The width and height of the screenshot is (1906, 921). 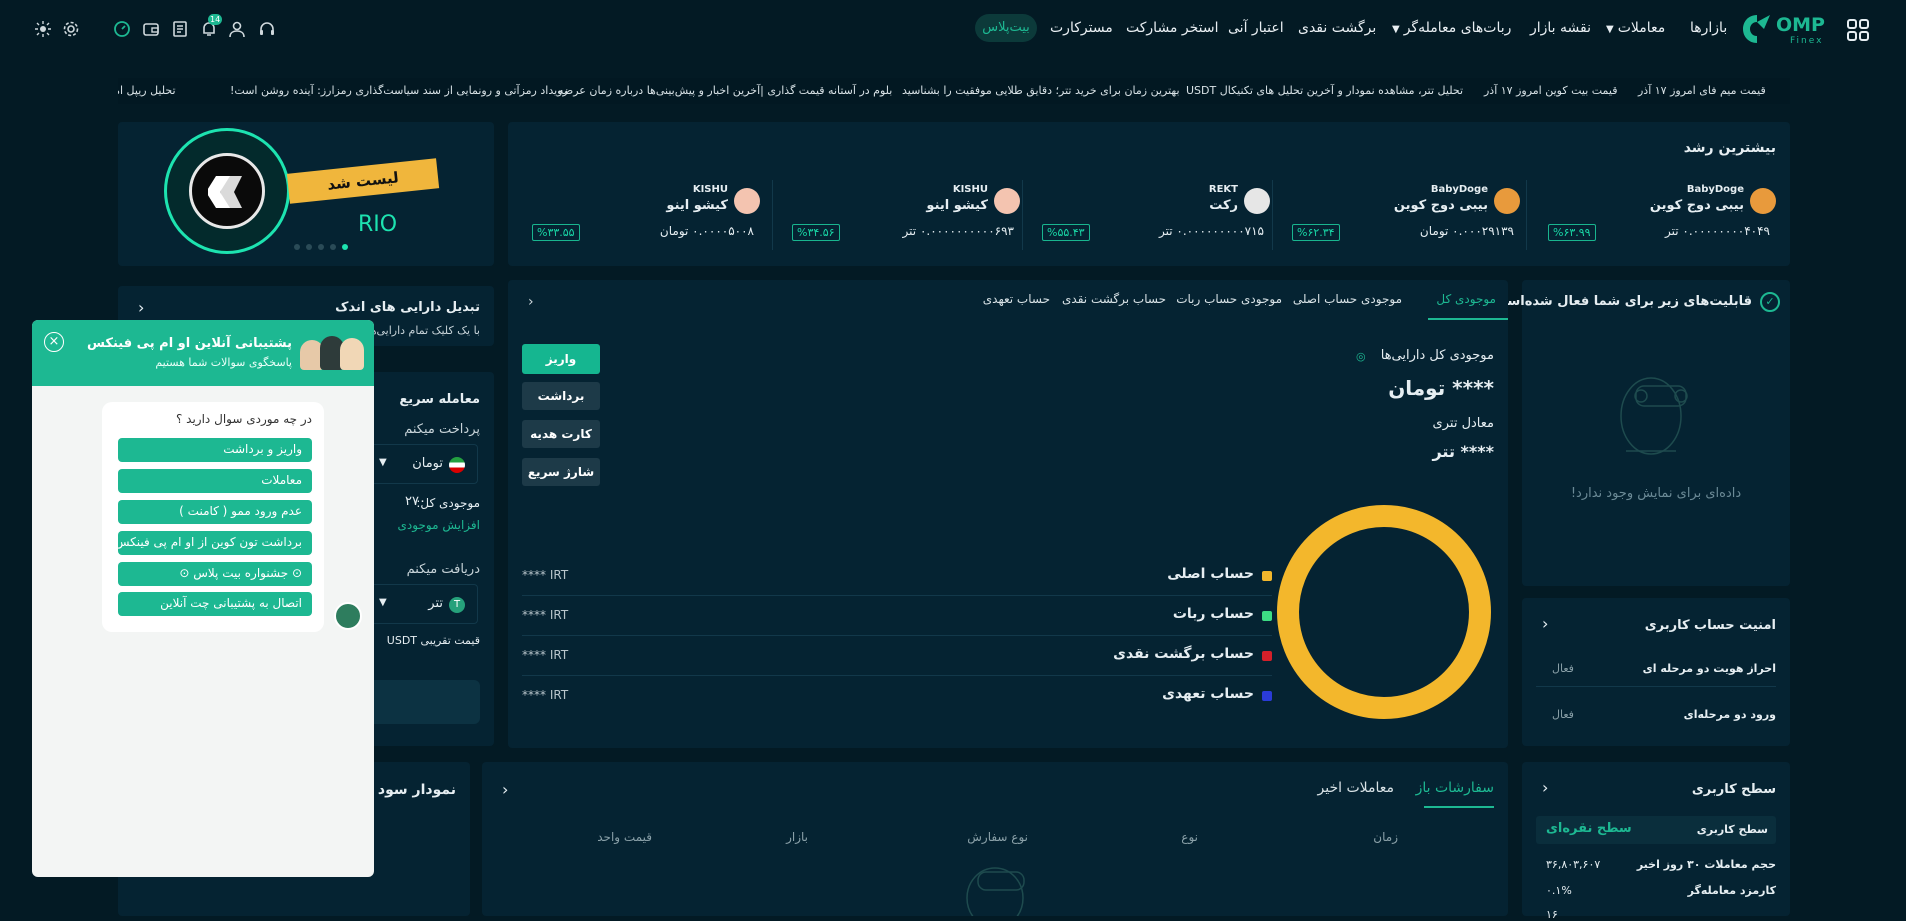 What do you see at coordinates (561, 396) in the screenshot?
I see `withdraw-button: برداشت` at bounding box center [561, 396].